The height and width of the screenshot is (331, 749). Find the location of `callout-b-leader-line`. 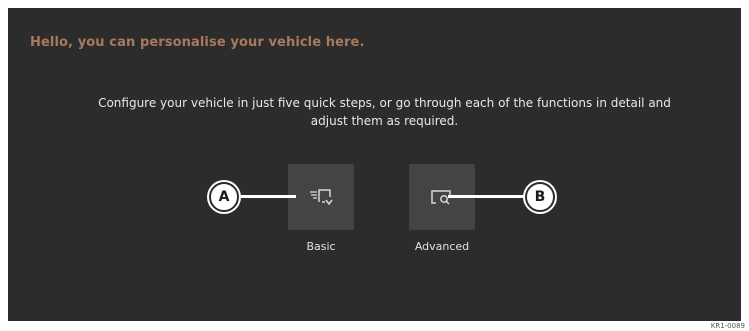

callout-b-leader-line is located at coordinates (486, 196).